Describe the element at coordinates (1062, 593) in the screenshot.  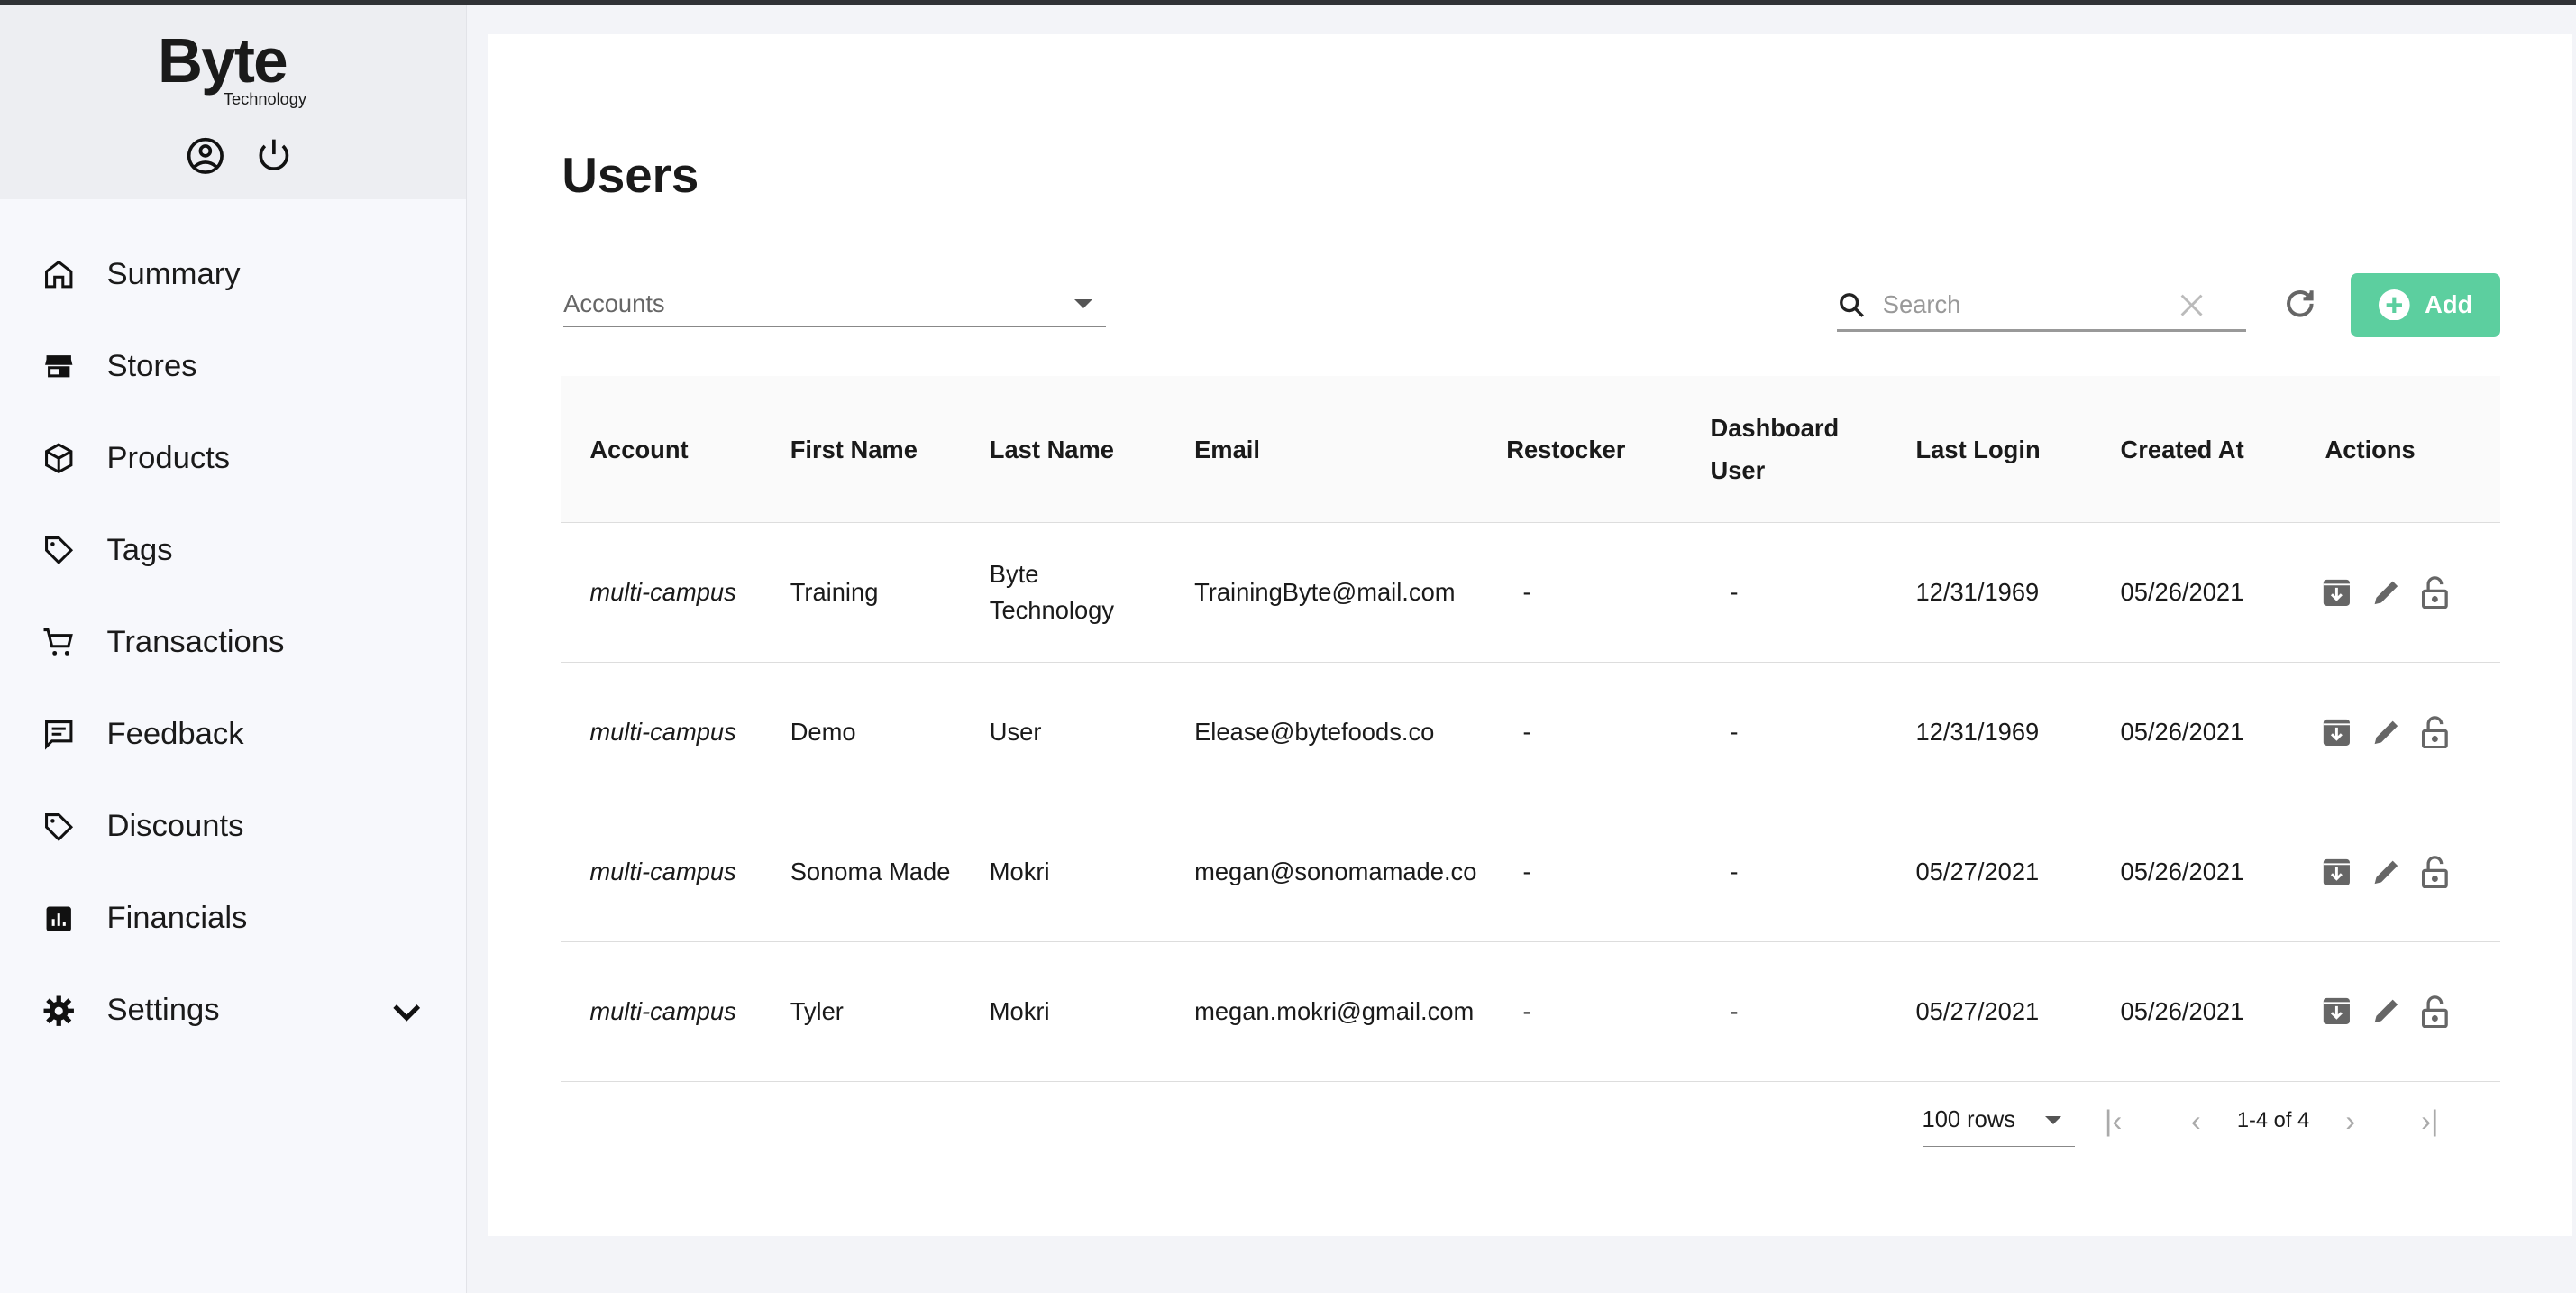
I see `last-name-cell: Byte Technology` at that location.